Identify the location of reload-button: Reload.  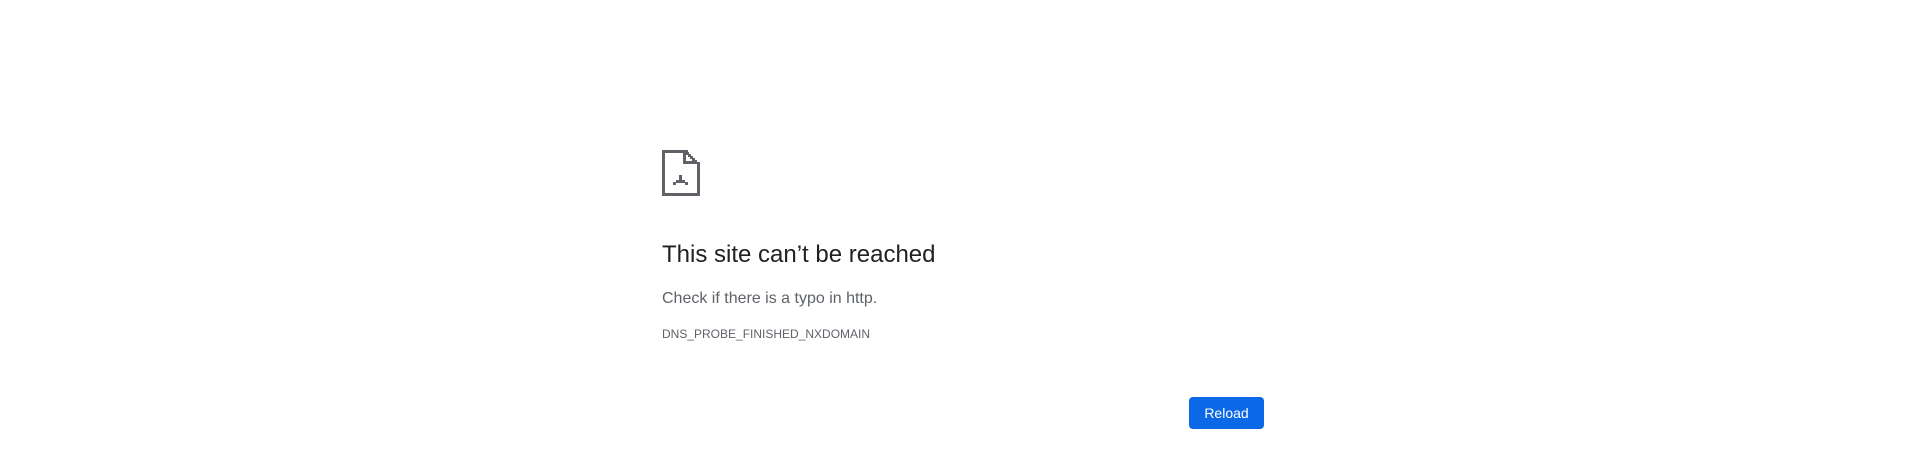
(1226, 413).